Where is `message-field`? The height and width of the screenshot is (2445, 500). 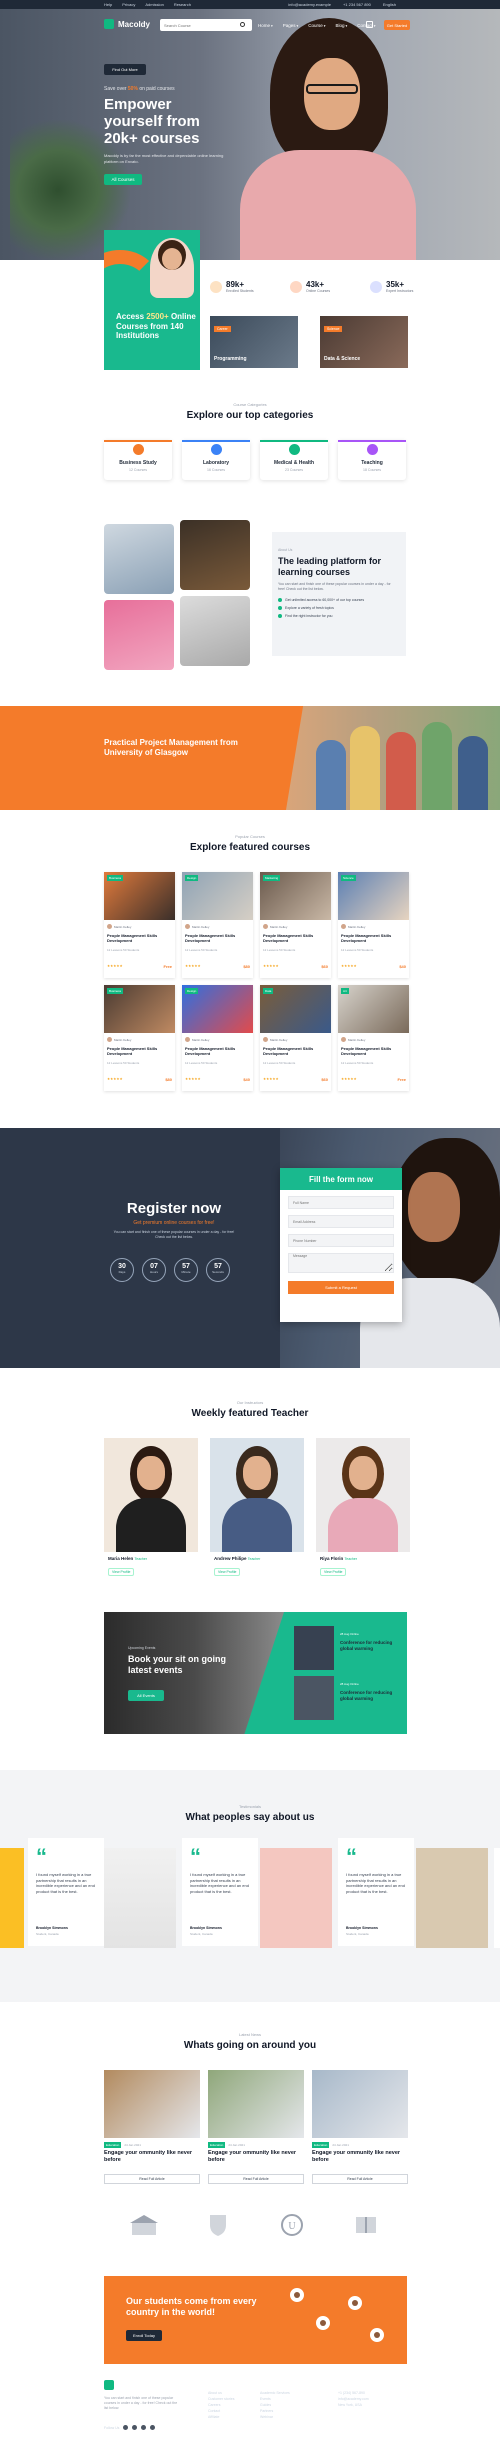 message-field is located at coordinates (341, 1263).